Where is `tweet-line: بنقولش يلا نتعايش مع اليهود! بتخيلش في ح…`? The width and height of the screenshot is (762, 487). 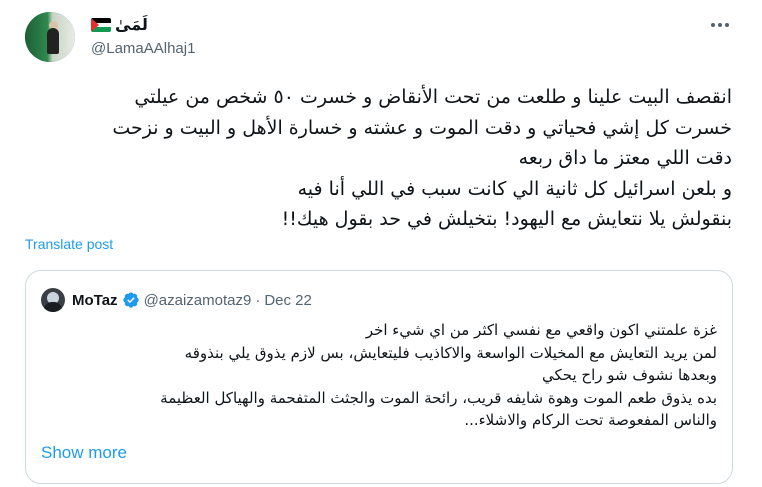
tweet-line: بنقولش يلا نتعايش مع اليهود! بتخيلش في ح… is located at coordinates (506, 219).